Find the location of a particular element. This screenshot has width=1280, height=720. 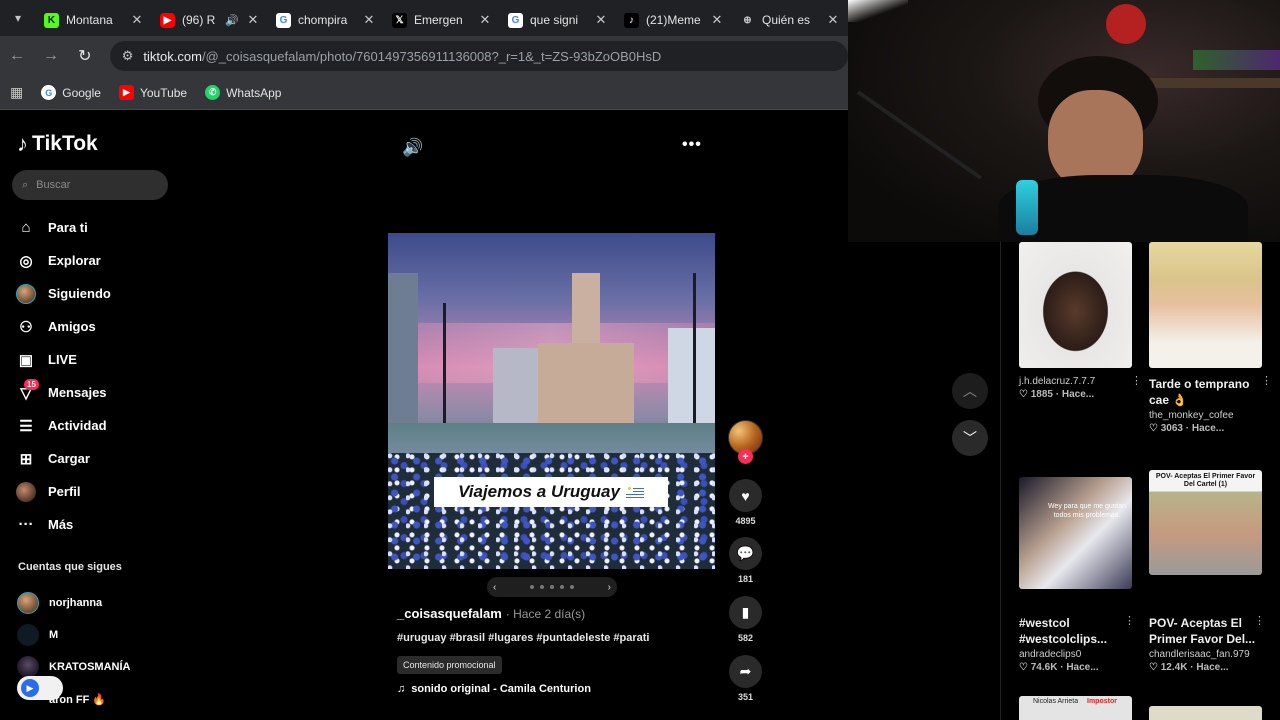

browser-tab: 𝕏 Emergen ✕ is located at coordinates (442, 20).